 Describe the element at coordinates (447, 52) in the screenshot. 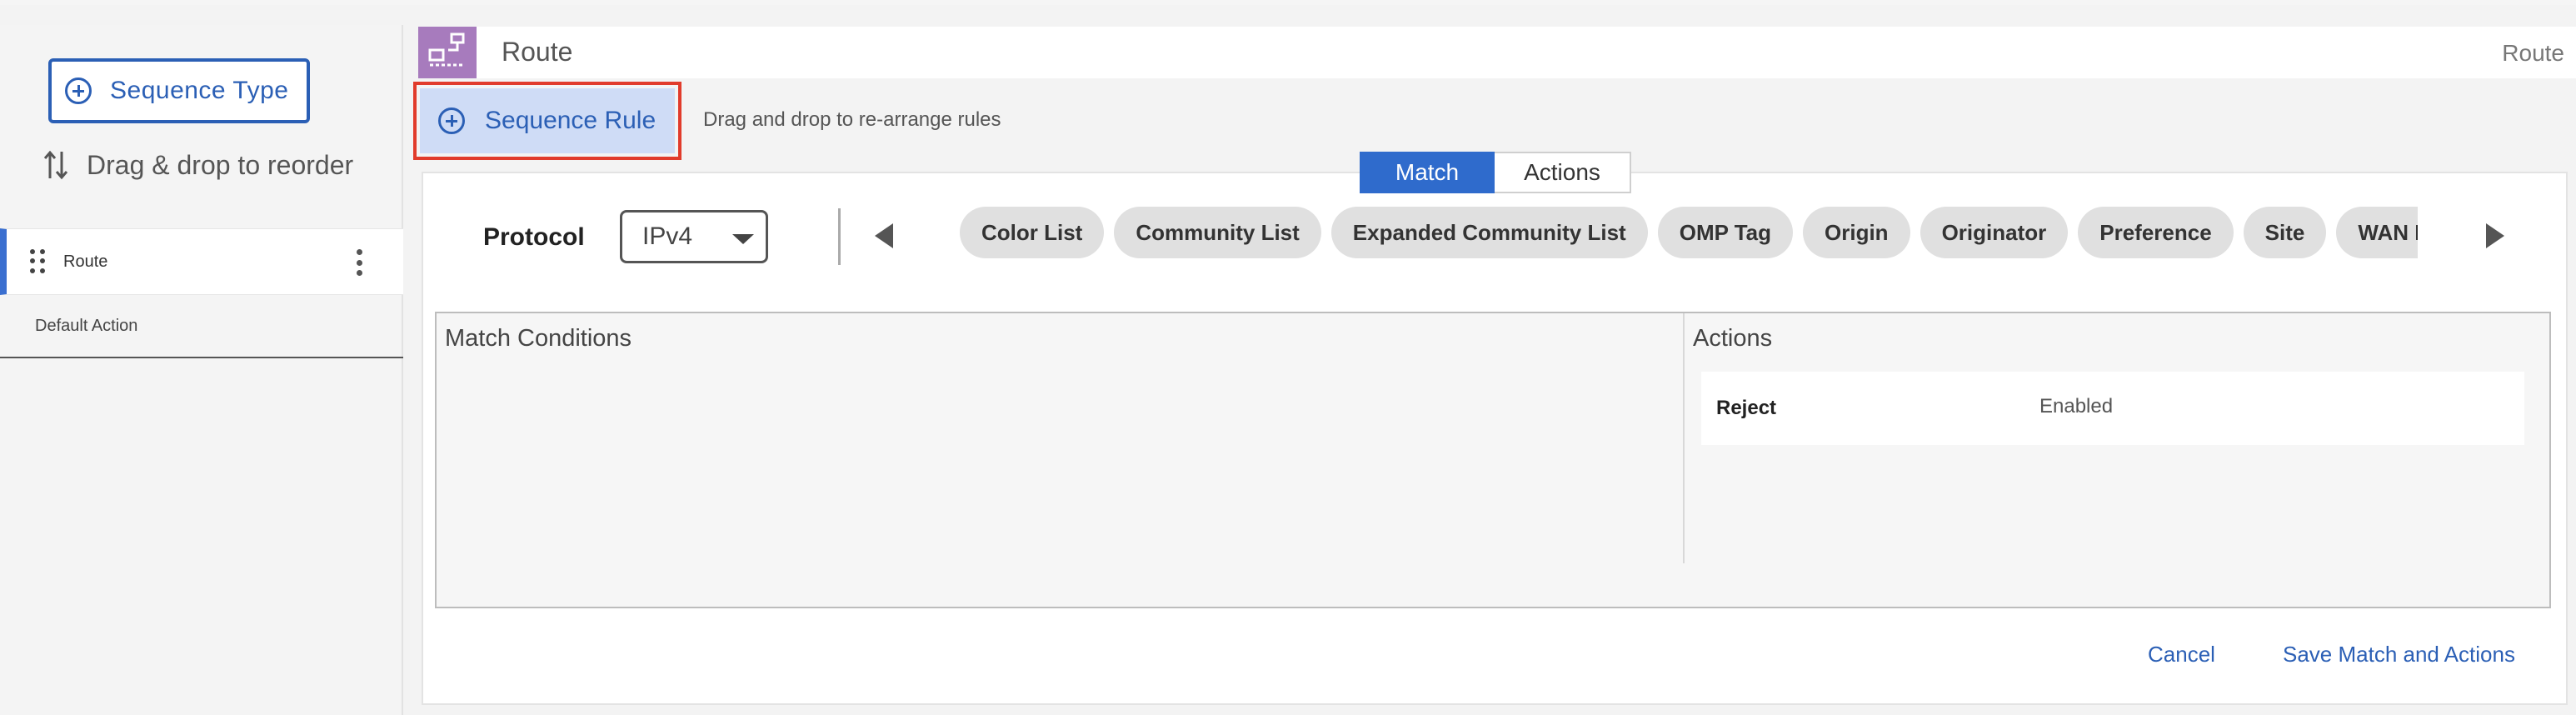

I see `route-policy-icon` at that location.